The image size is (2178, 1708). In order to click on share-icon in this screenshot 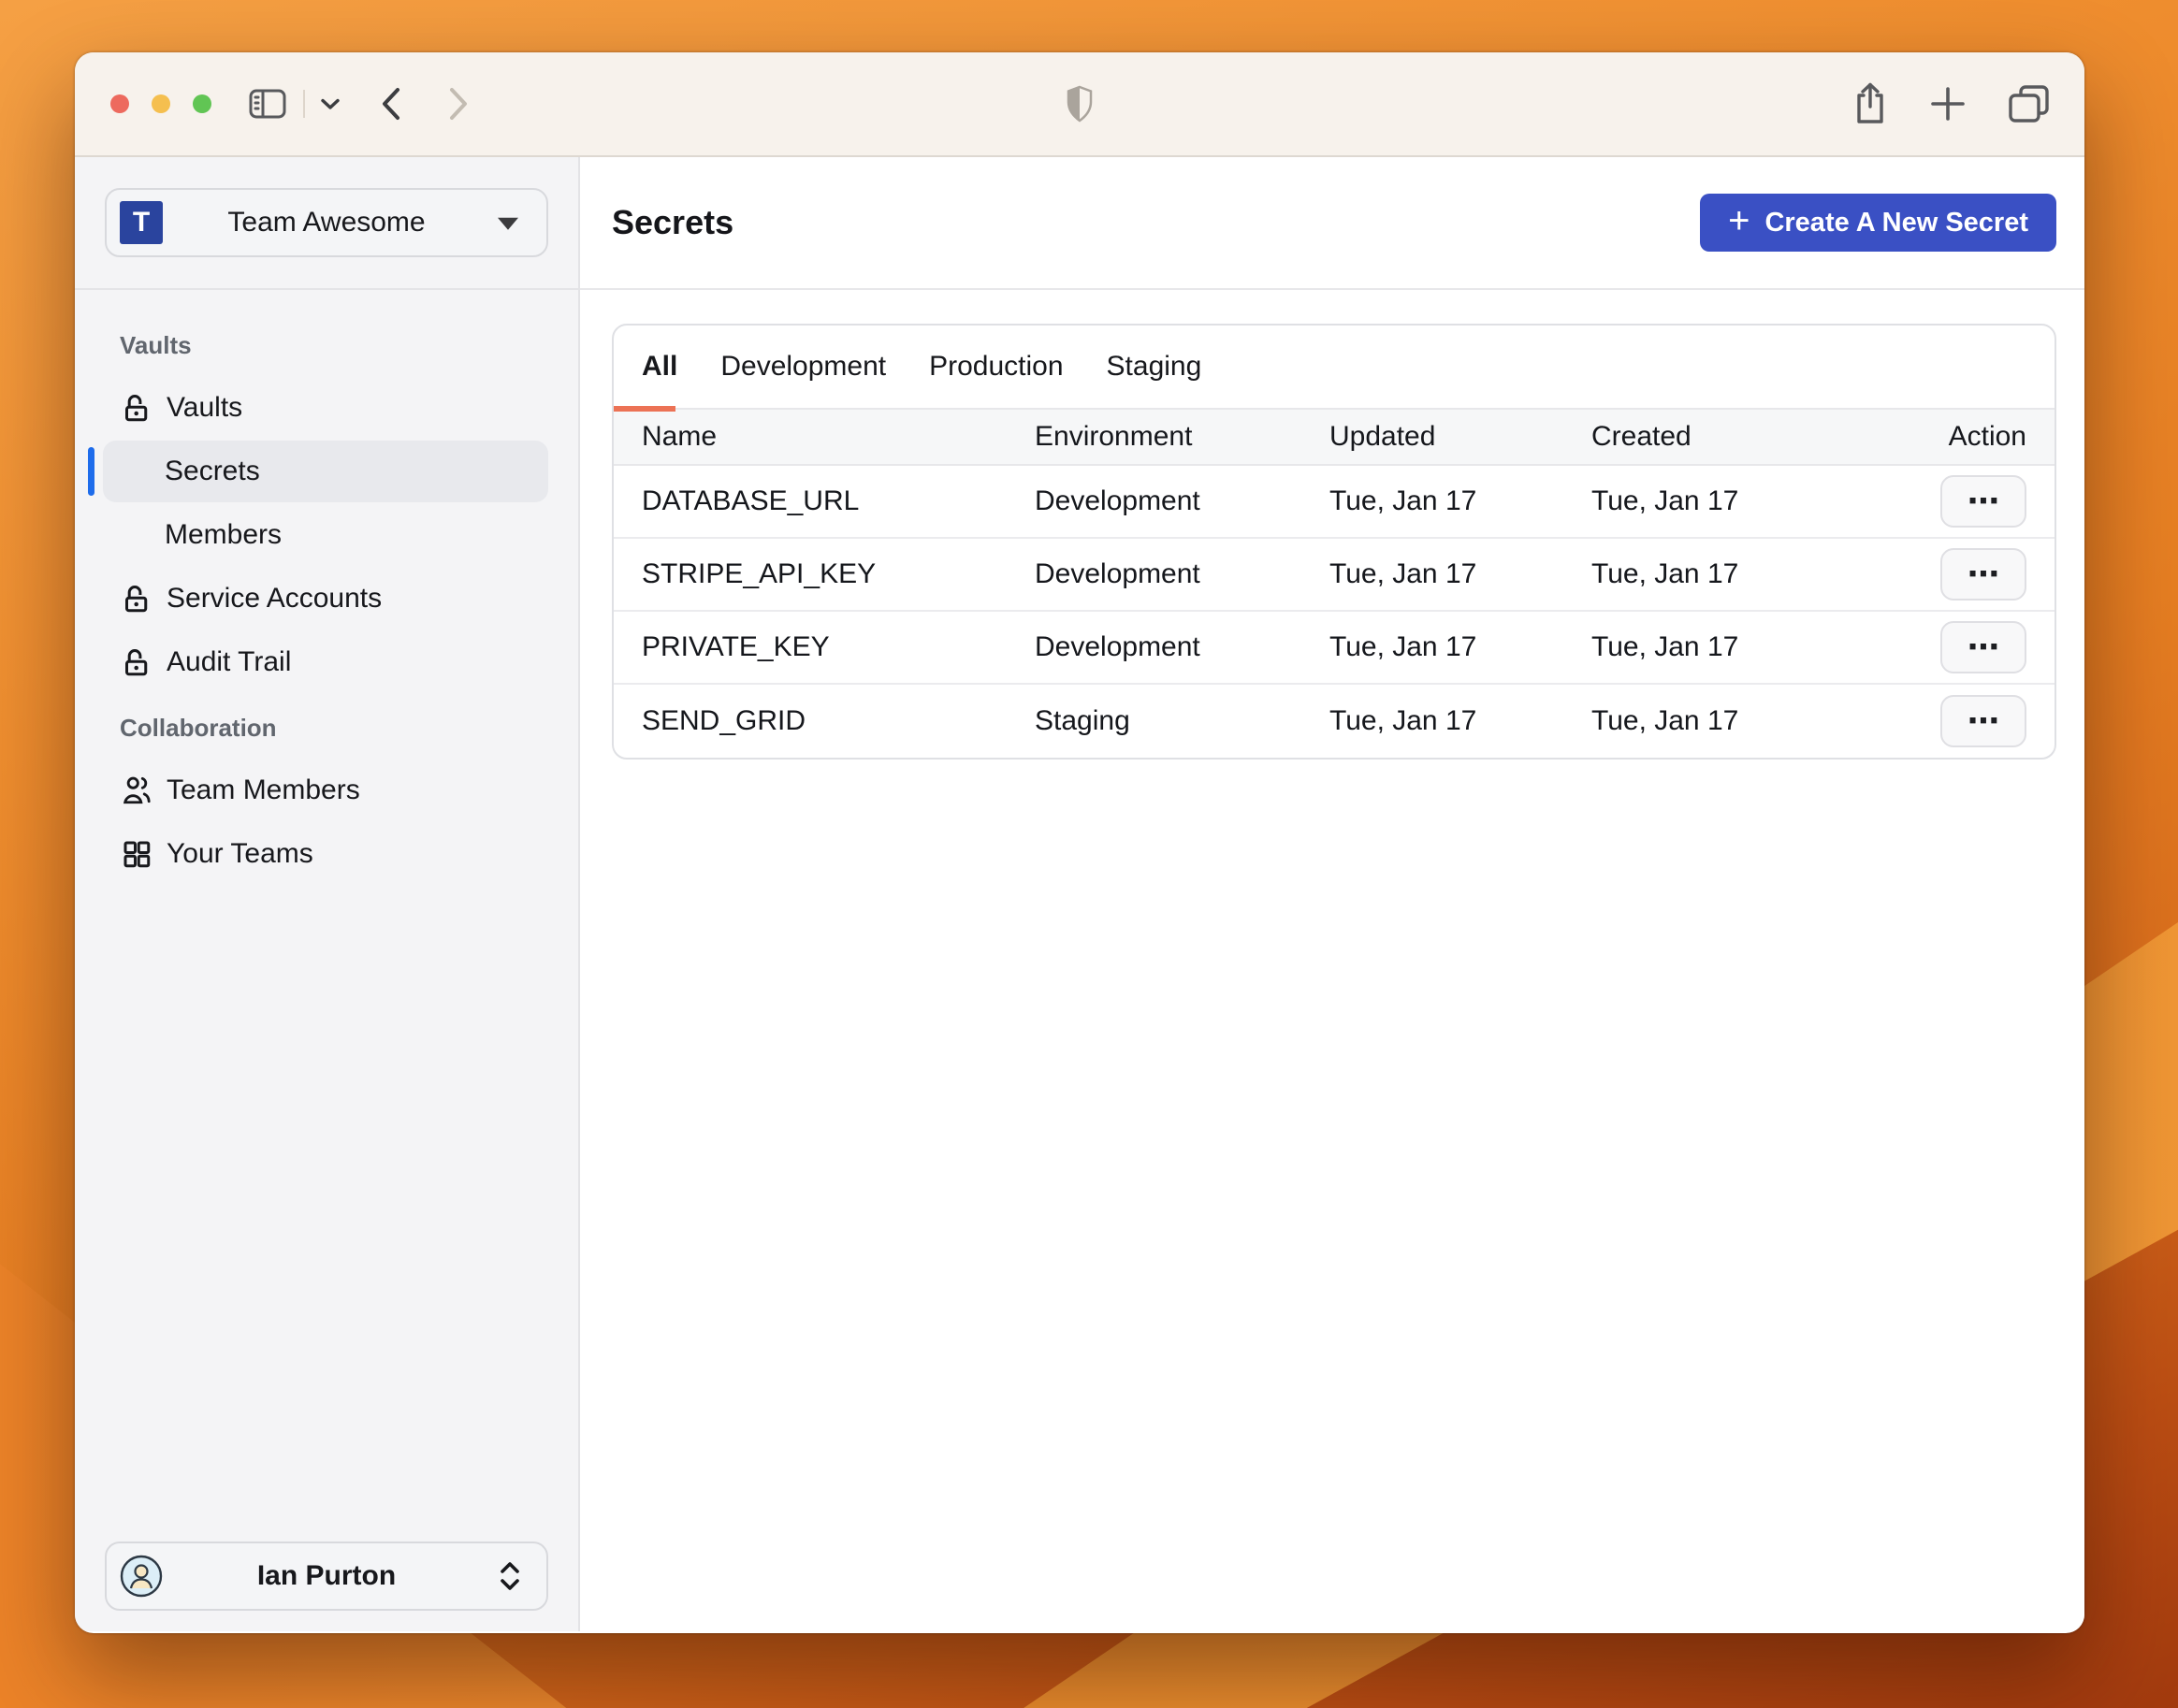, I will do `click(1870, 103)`.